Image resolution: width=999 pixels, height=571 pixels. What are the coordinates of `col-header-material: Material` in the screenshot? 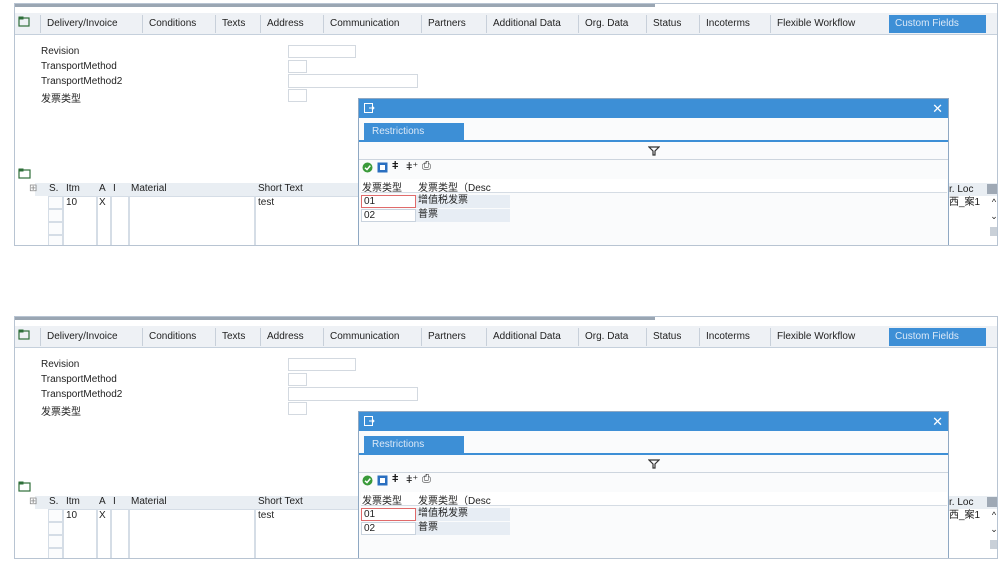 It's located at (149, 501).